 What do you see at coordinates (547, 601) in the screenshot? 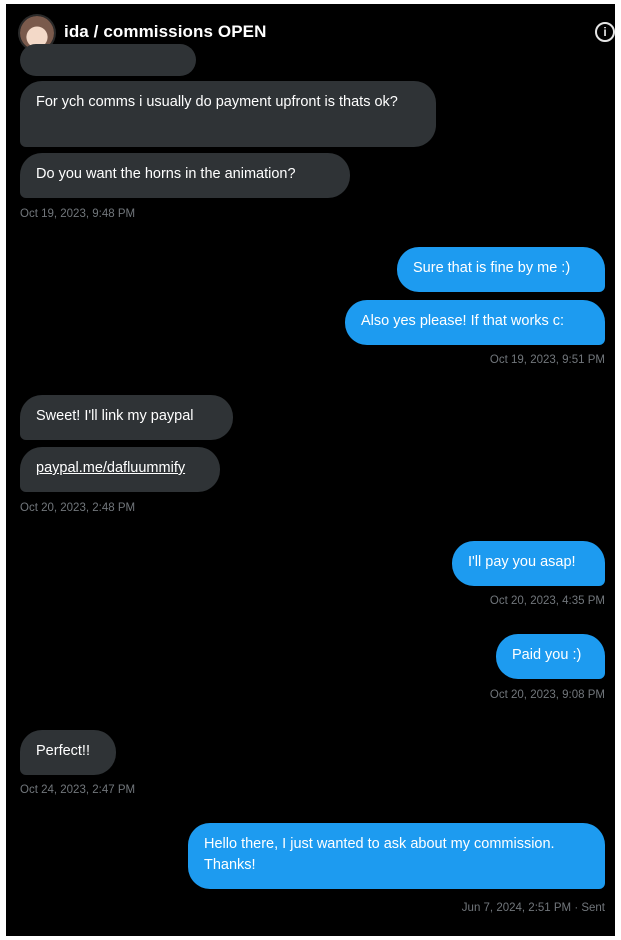
I see `message-timestamp: Oct 20, 2023, 4:35 PM` at bounding box center [547, 601].